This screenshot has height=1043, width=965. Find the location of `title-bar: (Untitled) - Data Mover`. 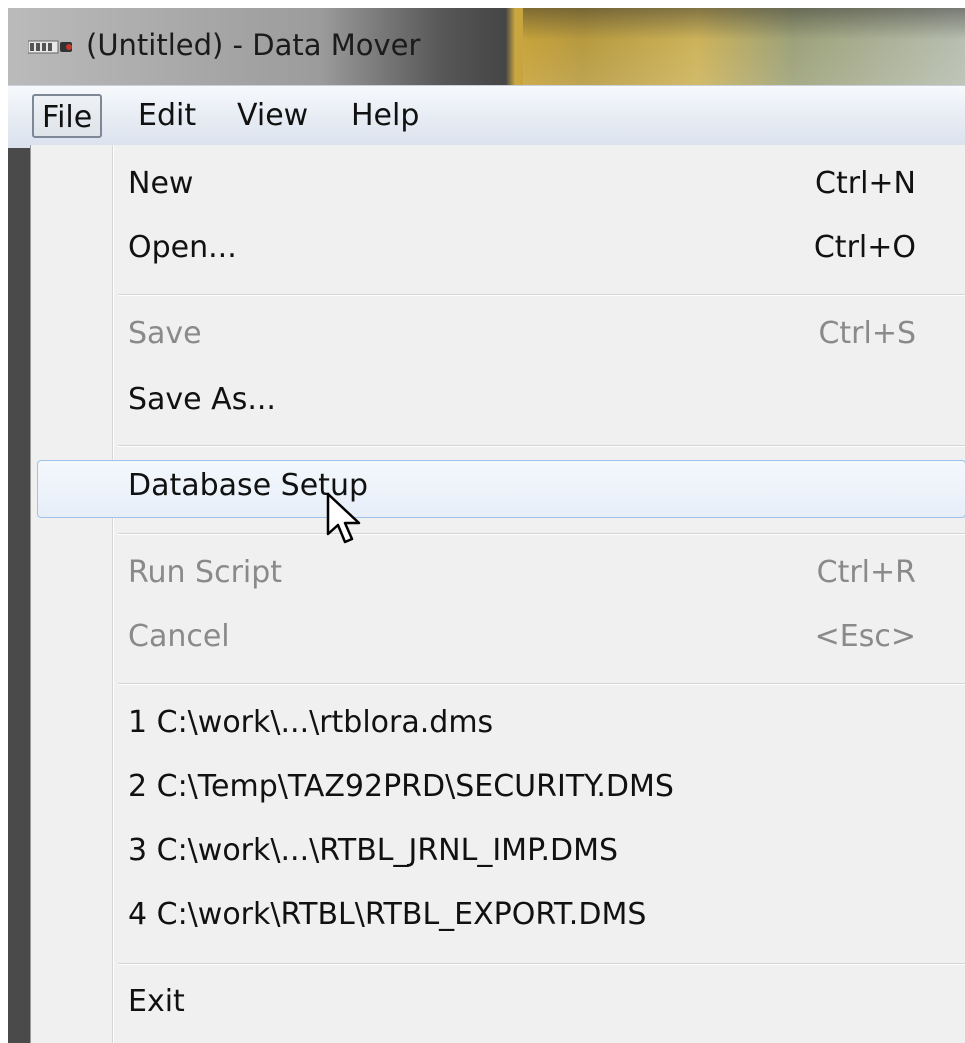

title-bar: (Untitled) - Data Mover is located at coordinates (486, 48).